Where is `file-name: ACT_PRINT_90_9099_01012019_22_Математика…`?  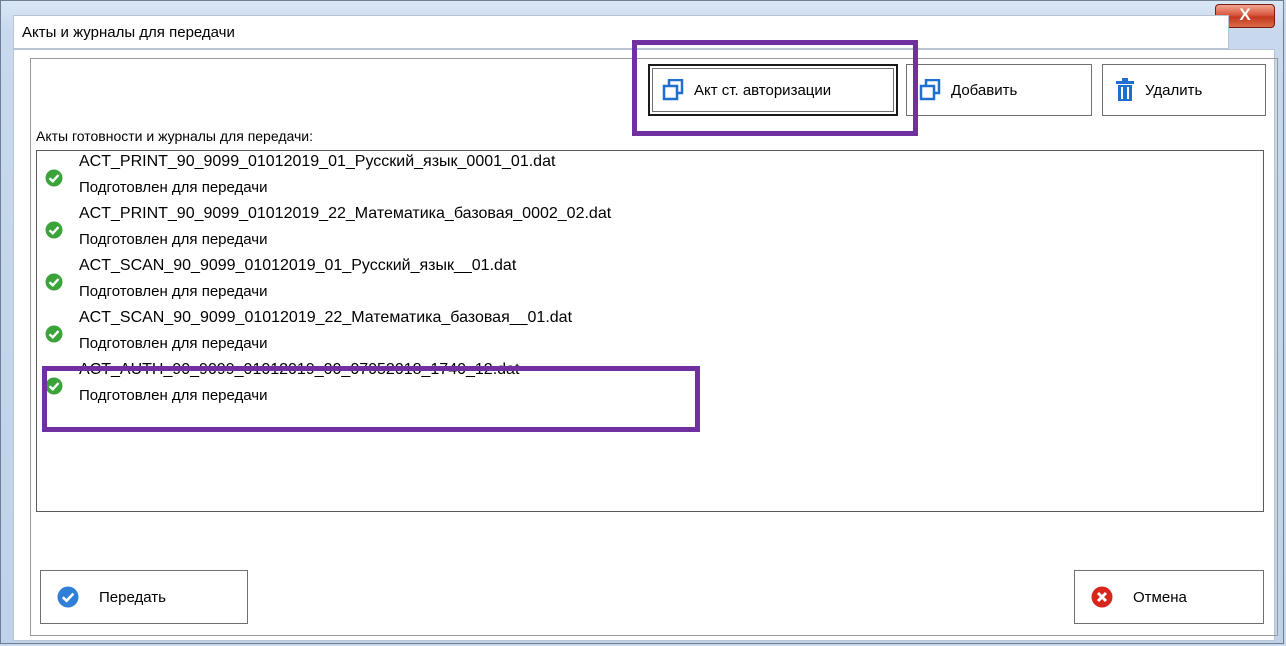 file-name: ACT_PRINT_90_9099_01012019_22_Математика… is located at coordinates (345, 213).